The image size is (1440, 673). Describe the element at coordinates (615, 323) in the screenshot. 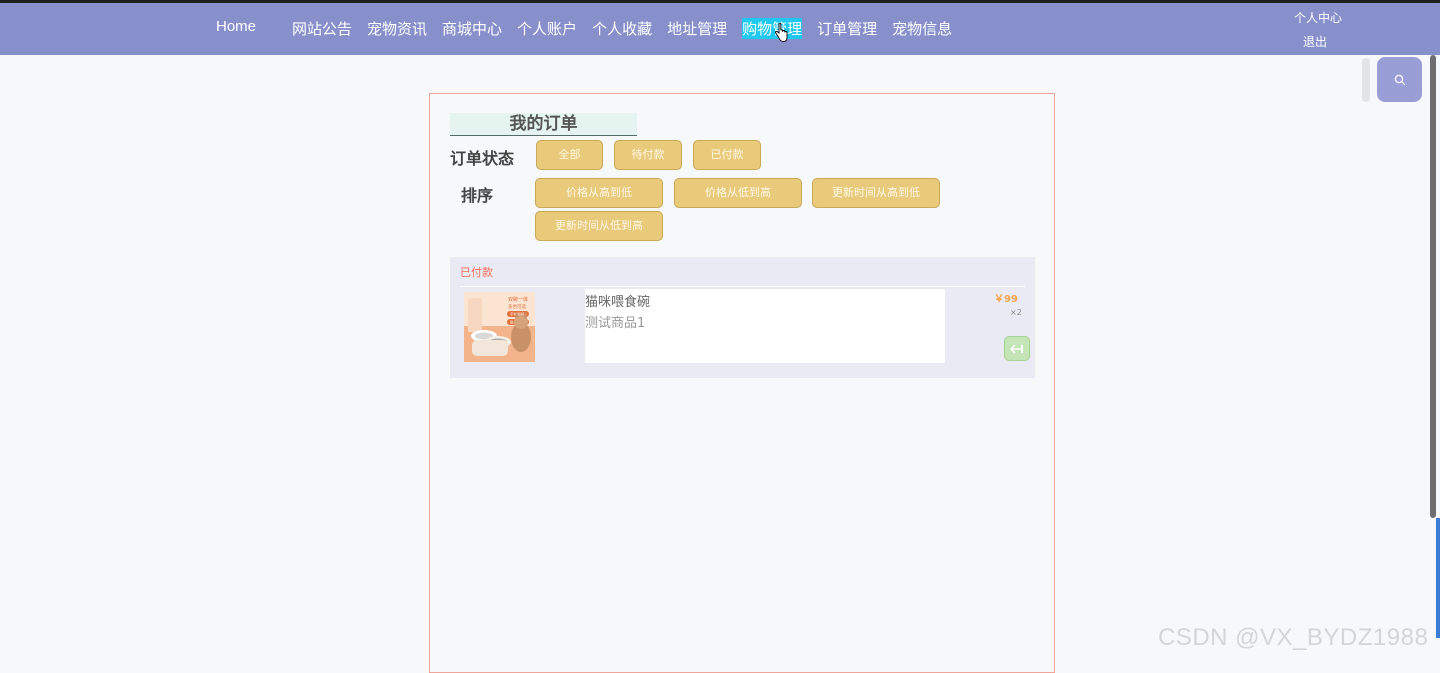

I see `product-description: 测试商品1` at that location.